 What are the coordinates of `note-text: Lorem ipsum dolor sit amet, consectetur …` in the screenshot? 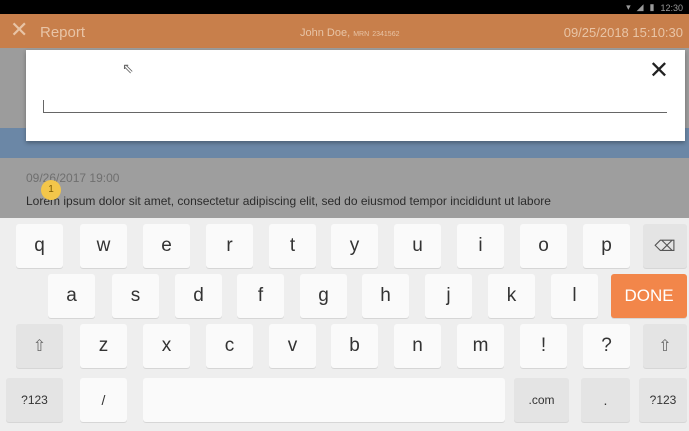 It's located at (288, 201).